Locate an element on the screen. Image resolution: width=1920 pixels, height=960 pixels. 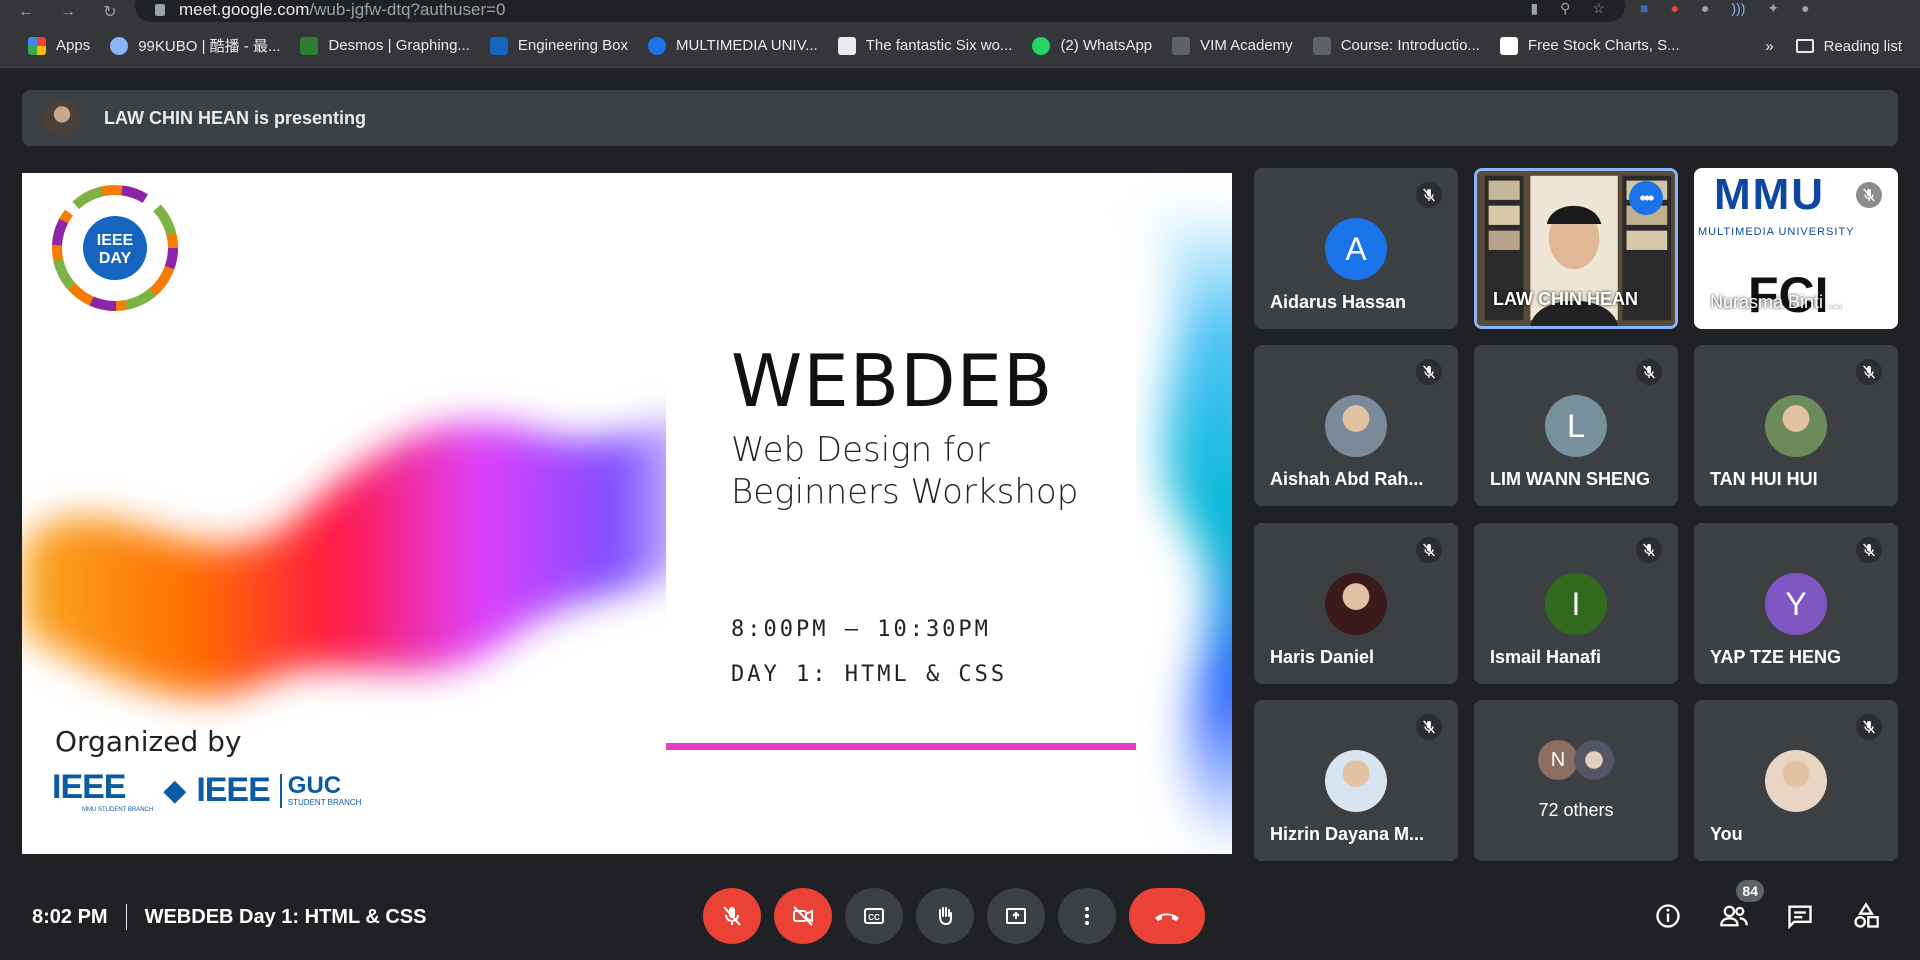
bookmark-label: VIM Academy is located at coordinates (1246, 45).